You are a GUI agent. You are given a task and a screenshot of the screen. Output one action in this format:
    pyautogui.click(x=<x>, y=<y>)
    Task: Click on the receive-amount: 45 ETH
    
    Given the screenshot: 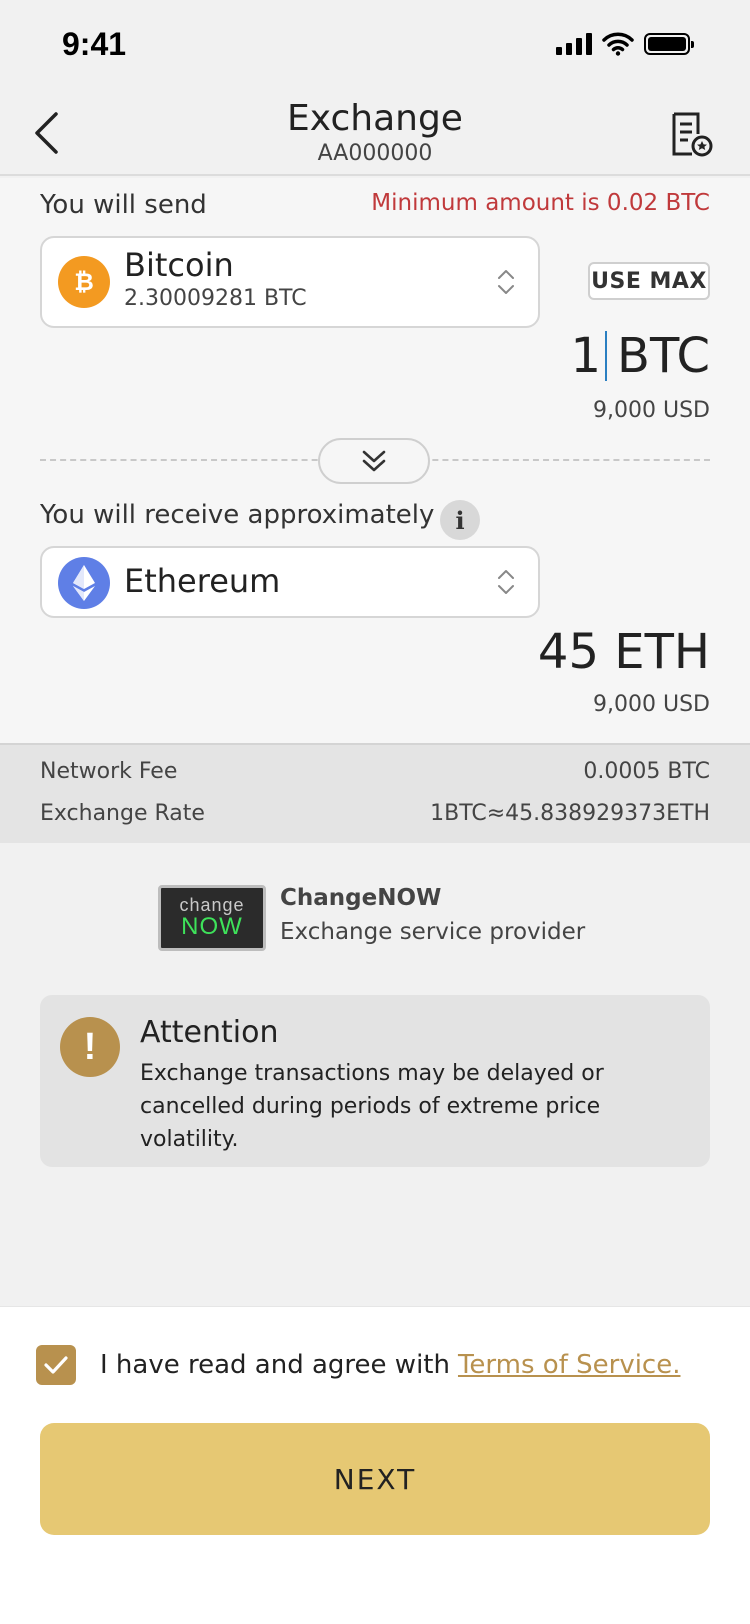 What is the action you would take?
    pyautogui.click(x=623, y=652)
    